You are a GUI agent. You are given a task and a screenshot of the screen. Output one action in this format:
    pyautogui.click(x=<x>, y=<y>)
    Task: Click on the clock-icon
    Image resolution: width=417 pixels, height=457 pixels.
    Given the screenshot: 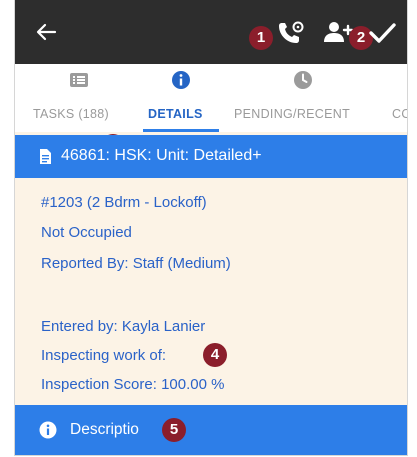 What is the action you would take?
    pyautogui.click(x=303, y=80)
    